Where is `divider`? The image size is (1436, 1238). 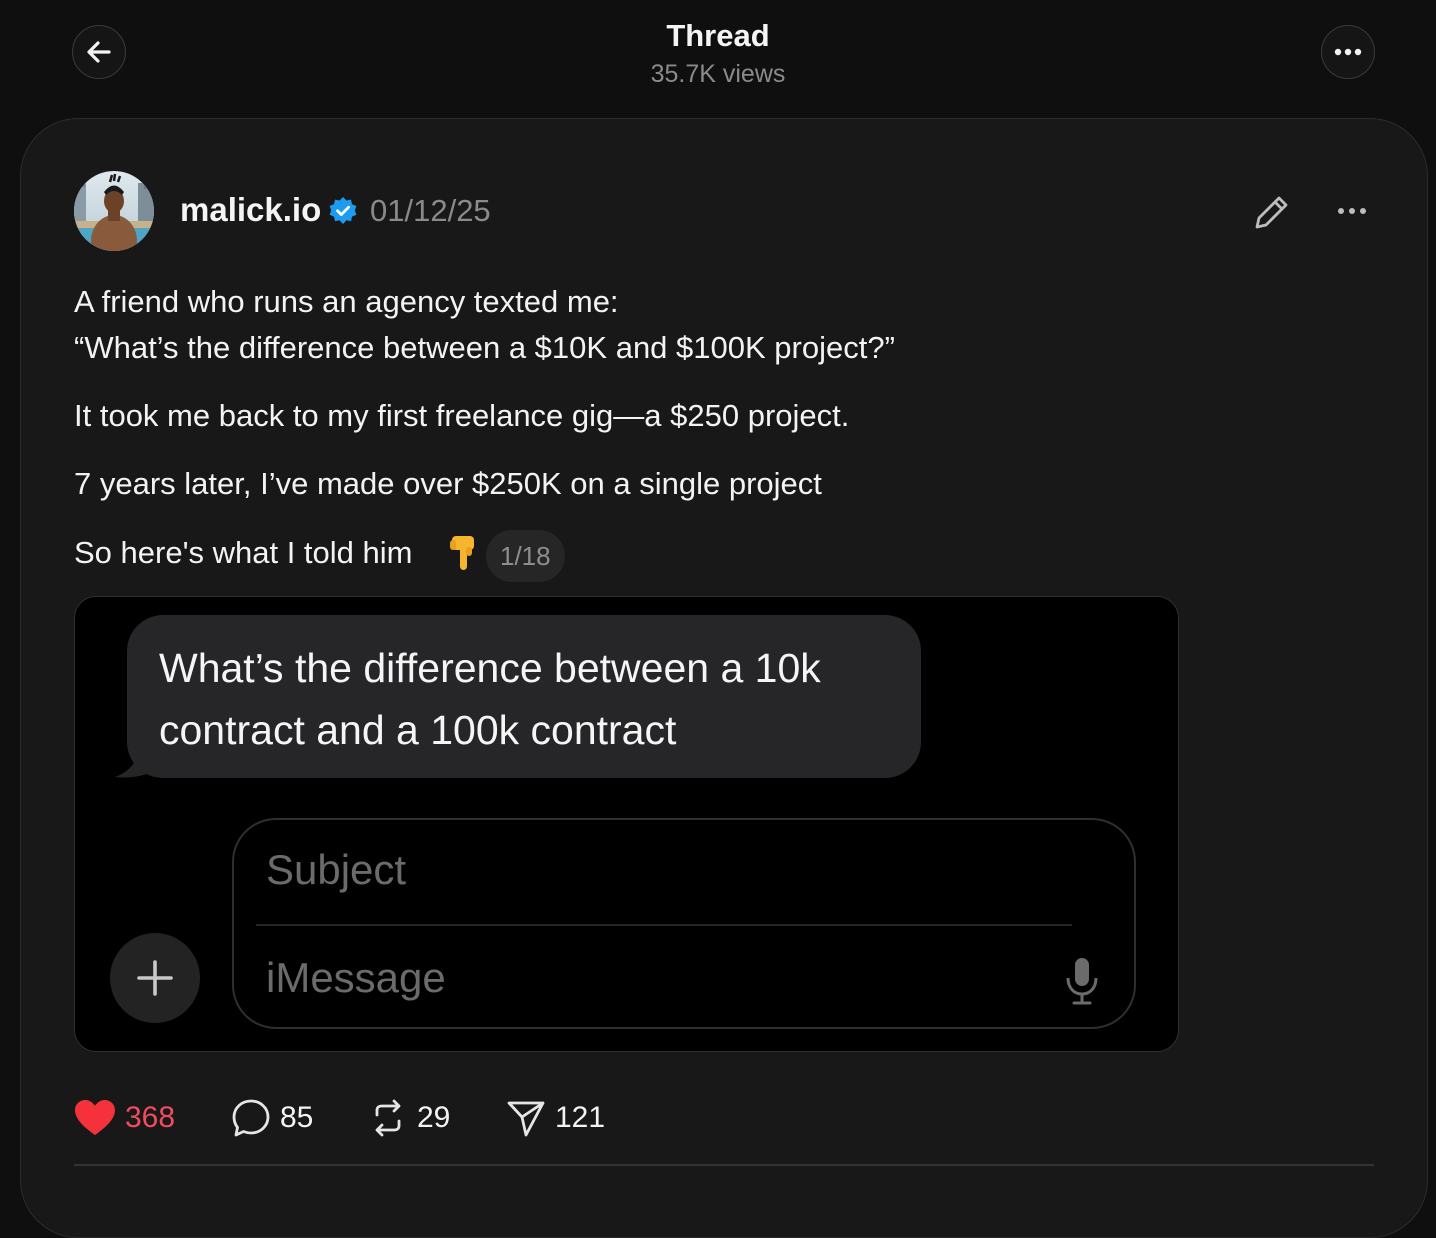
divider is located at coordinates (724, 1165).